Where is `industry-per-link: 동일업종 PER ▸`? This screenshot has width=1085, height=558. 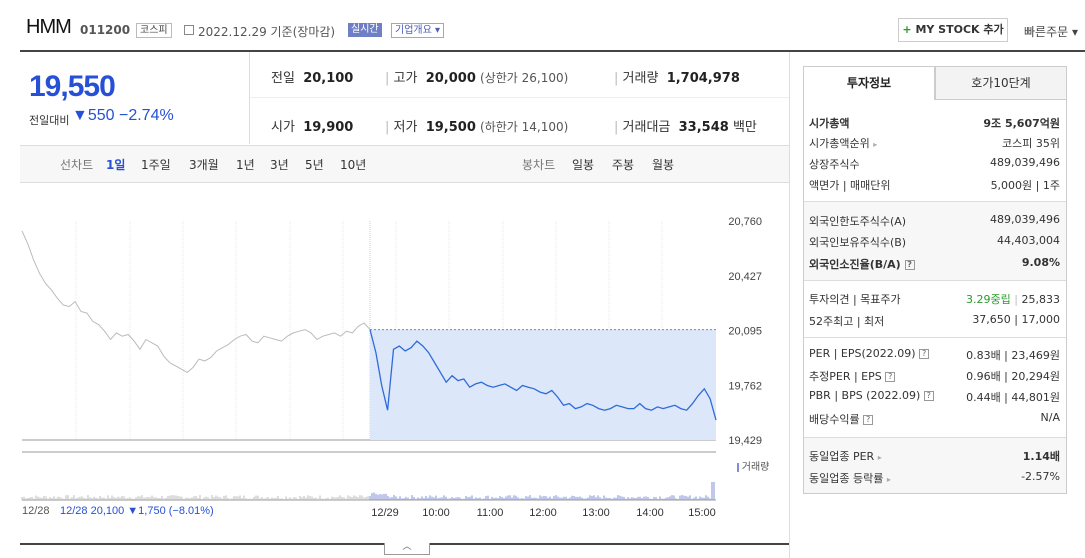
industry-per-link: 동일업종 PER ▸ is located at coordinates (845, 456).